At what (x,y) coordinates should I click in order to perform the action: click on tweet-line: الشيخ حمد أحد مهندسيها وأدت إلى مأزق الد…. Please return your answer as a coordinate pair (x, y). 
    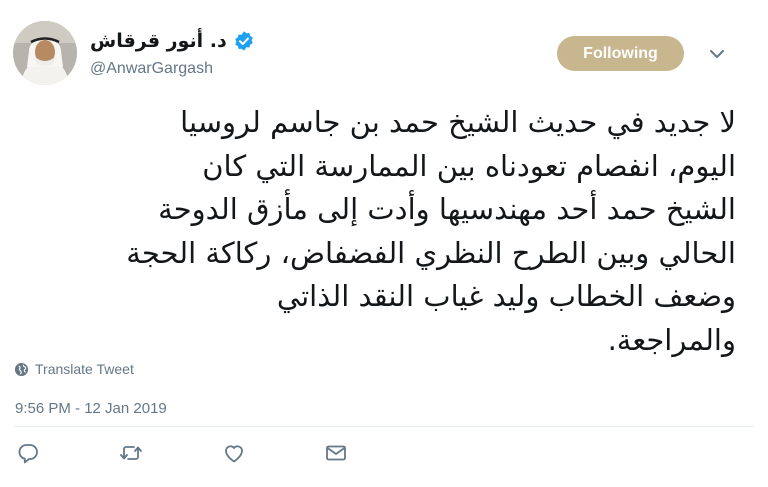
    Looking at the image, I should click on (447, 209).